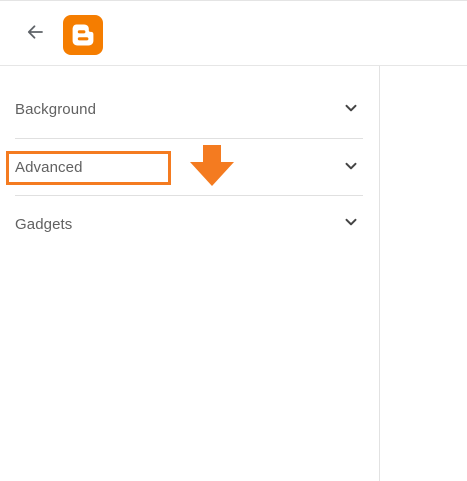  What do you see at coordinates (189, 166) in the screenshot?
I see `section-advanced: Advanced` at bounding box center [189, 166].